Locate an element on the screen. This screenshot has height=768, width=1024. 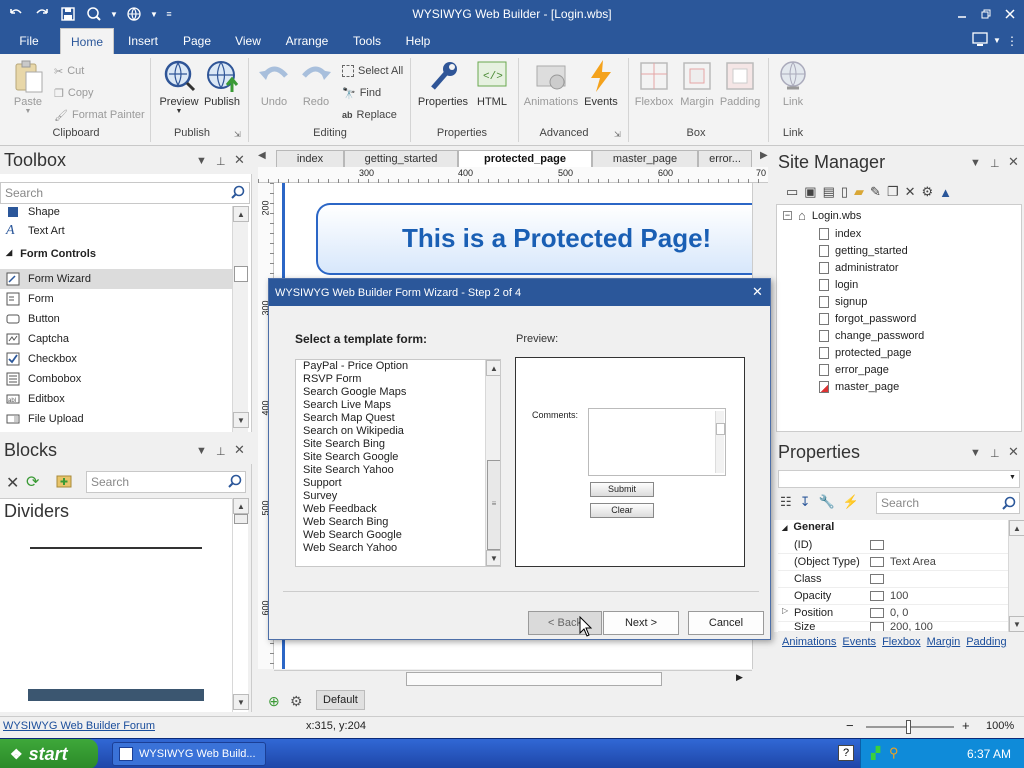
properties-scrollbar: ▲ ▼ is located at coordinates (1016, 576).